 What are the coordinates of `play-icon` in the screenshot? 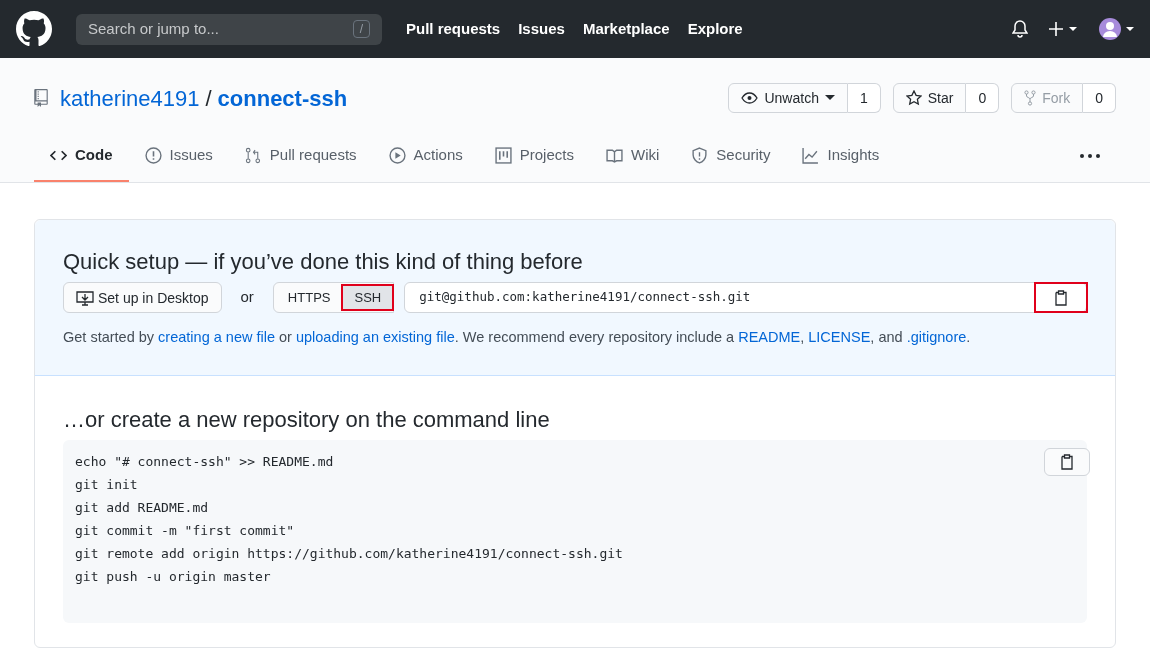 It's located at (397, 155).